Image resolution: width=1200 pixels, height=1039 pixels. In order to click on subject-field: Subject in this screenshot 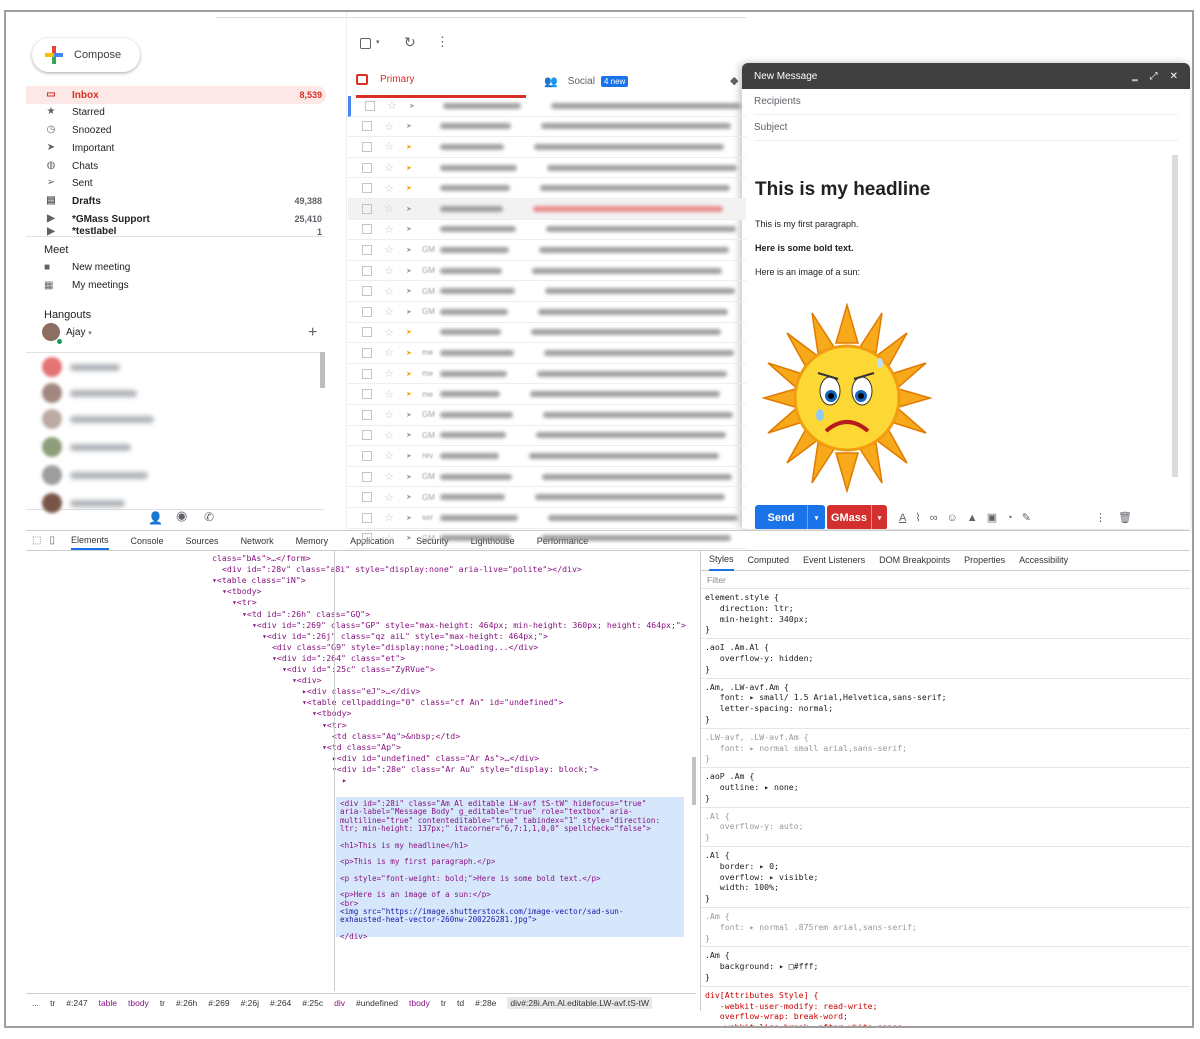, I will do `click(966, 128)`.